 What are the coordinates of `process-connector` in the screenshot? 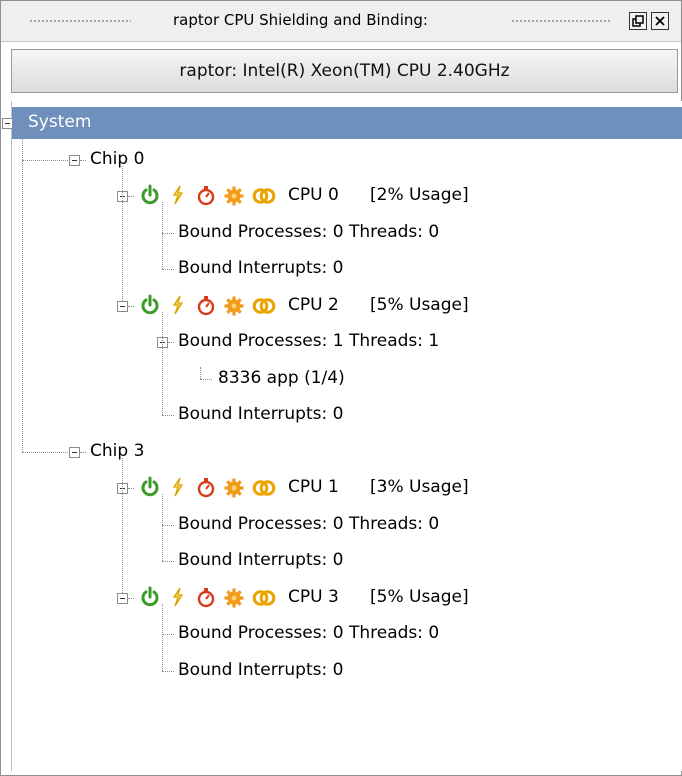 It's located at (206, 379).